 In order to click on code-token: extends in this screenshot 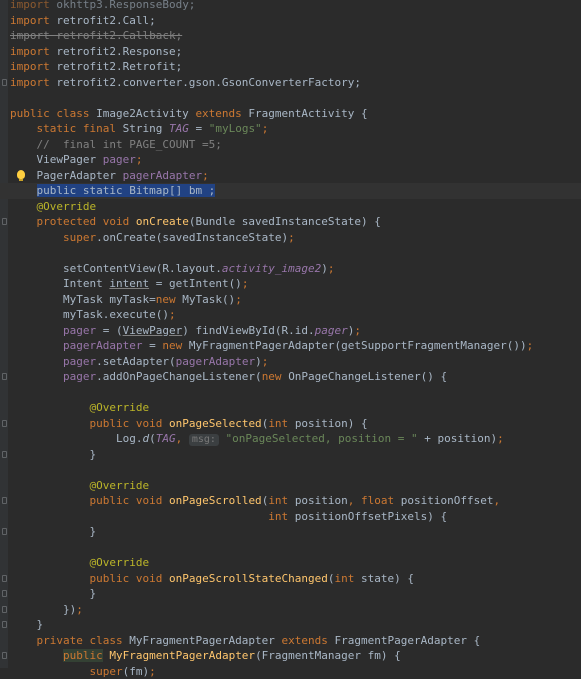, I will do `click(308, 640)`.